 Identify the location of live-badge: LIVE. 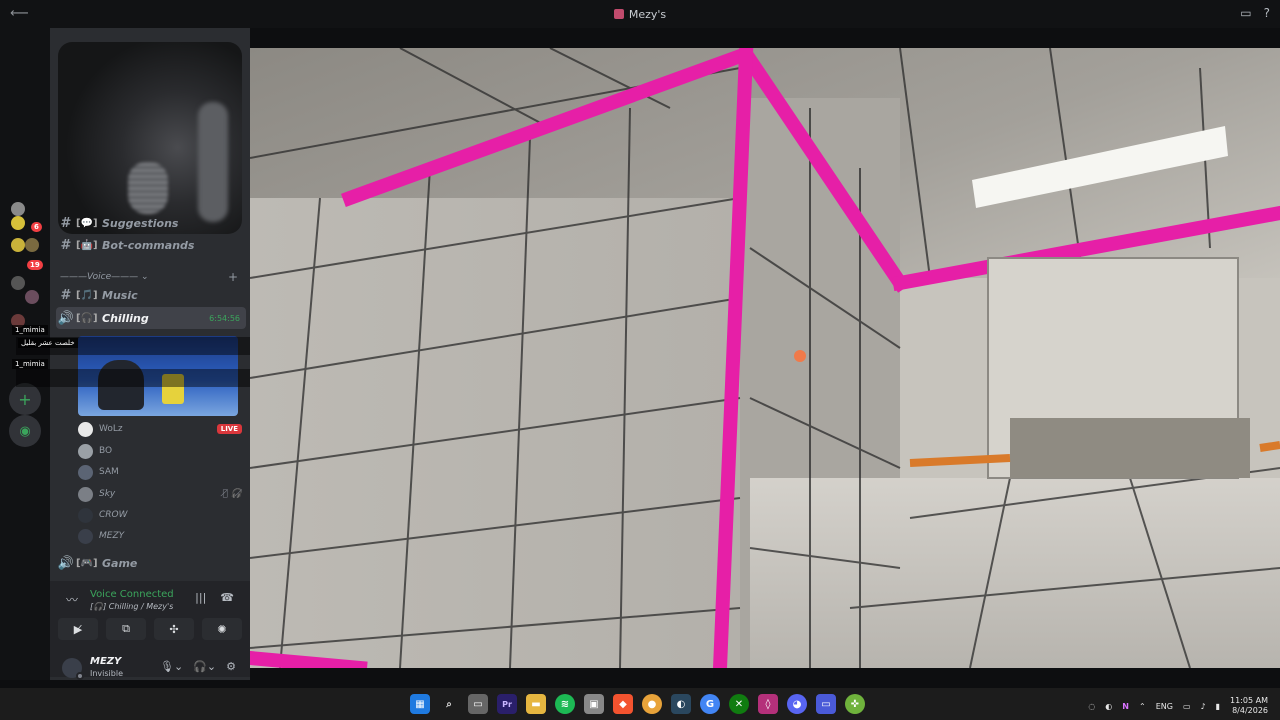
(229, 429).